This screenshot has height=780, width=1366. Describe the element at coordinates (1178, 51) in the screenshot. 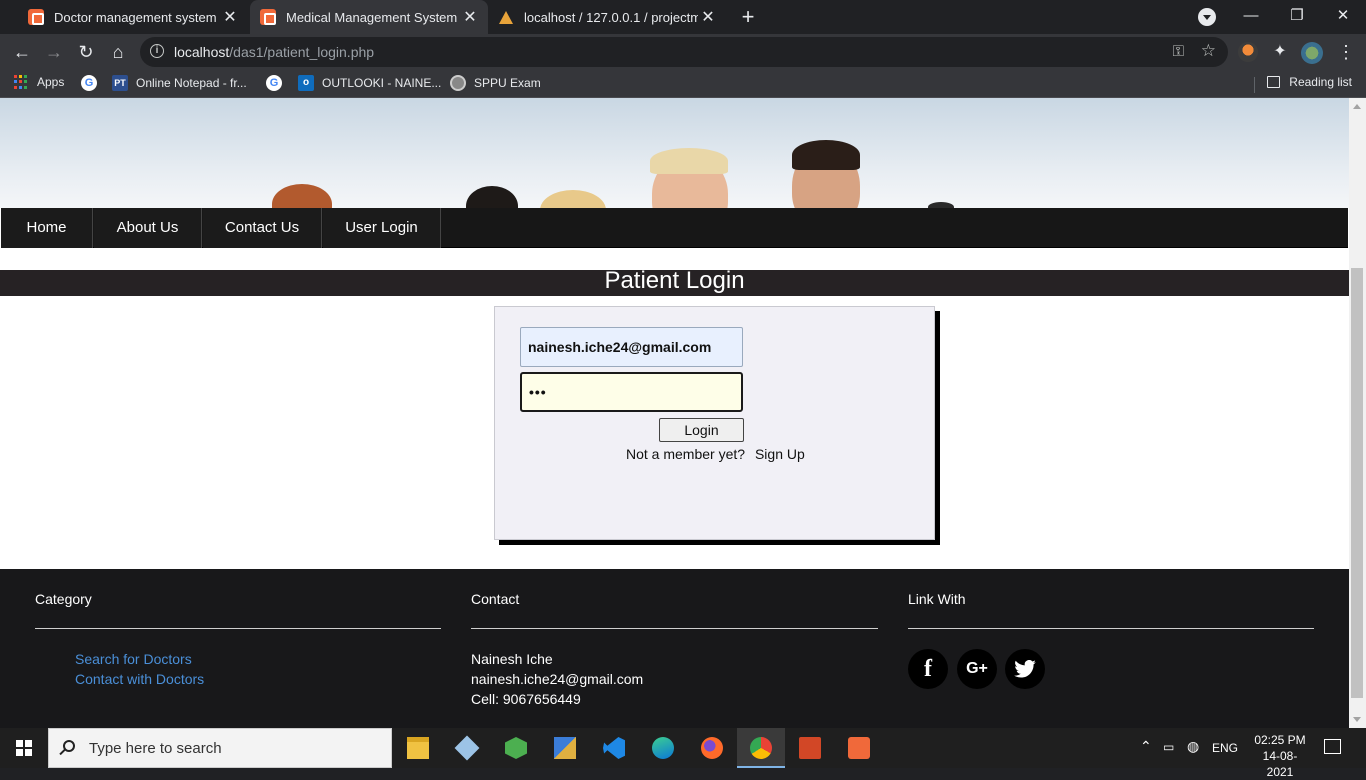

I see `key-icon: ⚿` at that location.